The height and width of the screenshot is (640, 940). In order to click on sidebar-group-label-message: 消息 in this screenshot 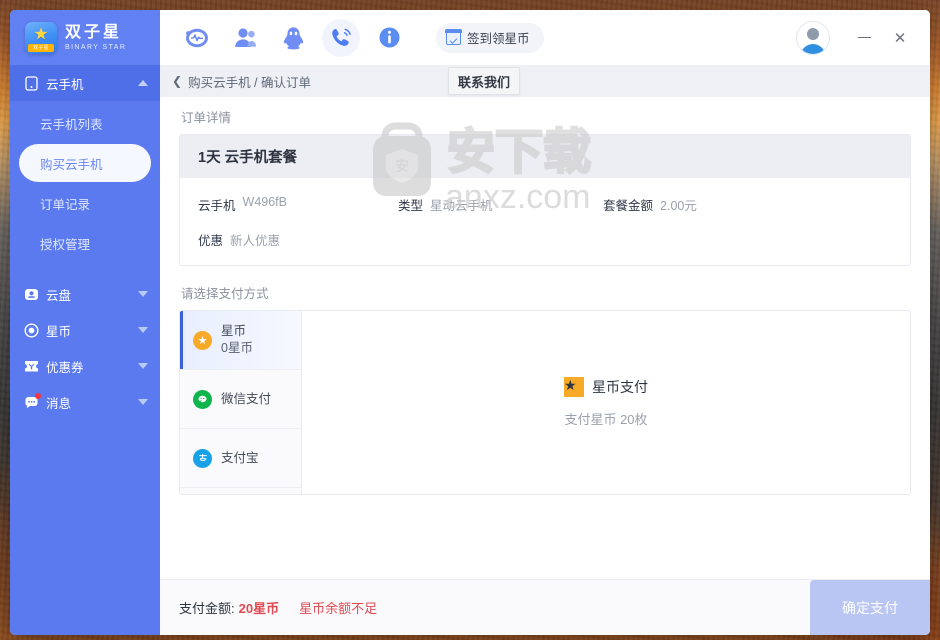, I will do `click(59, 403)`.